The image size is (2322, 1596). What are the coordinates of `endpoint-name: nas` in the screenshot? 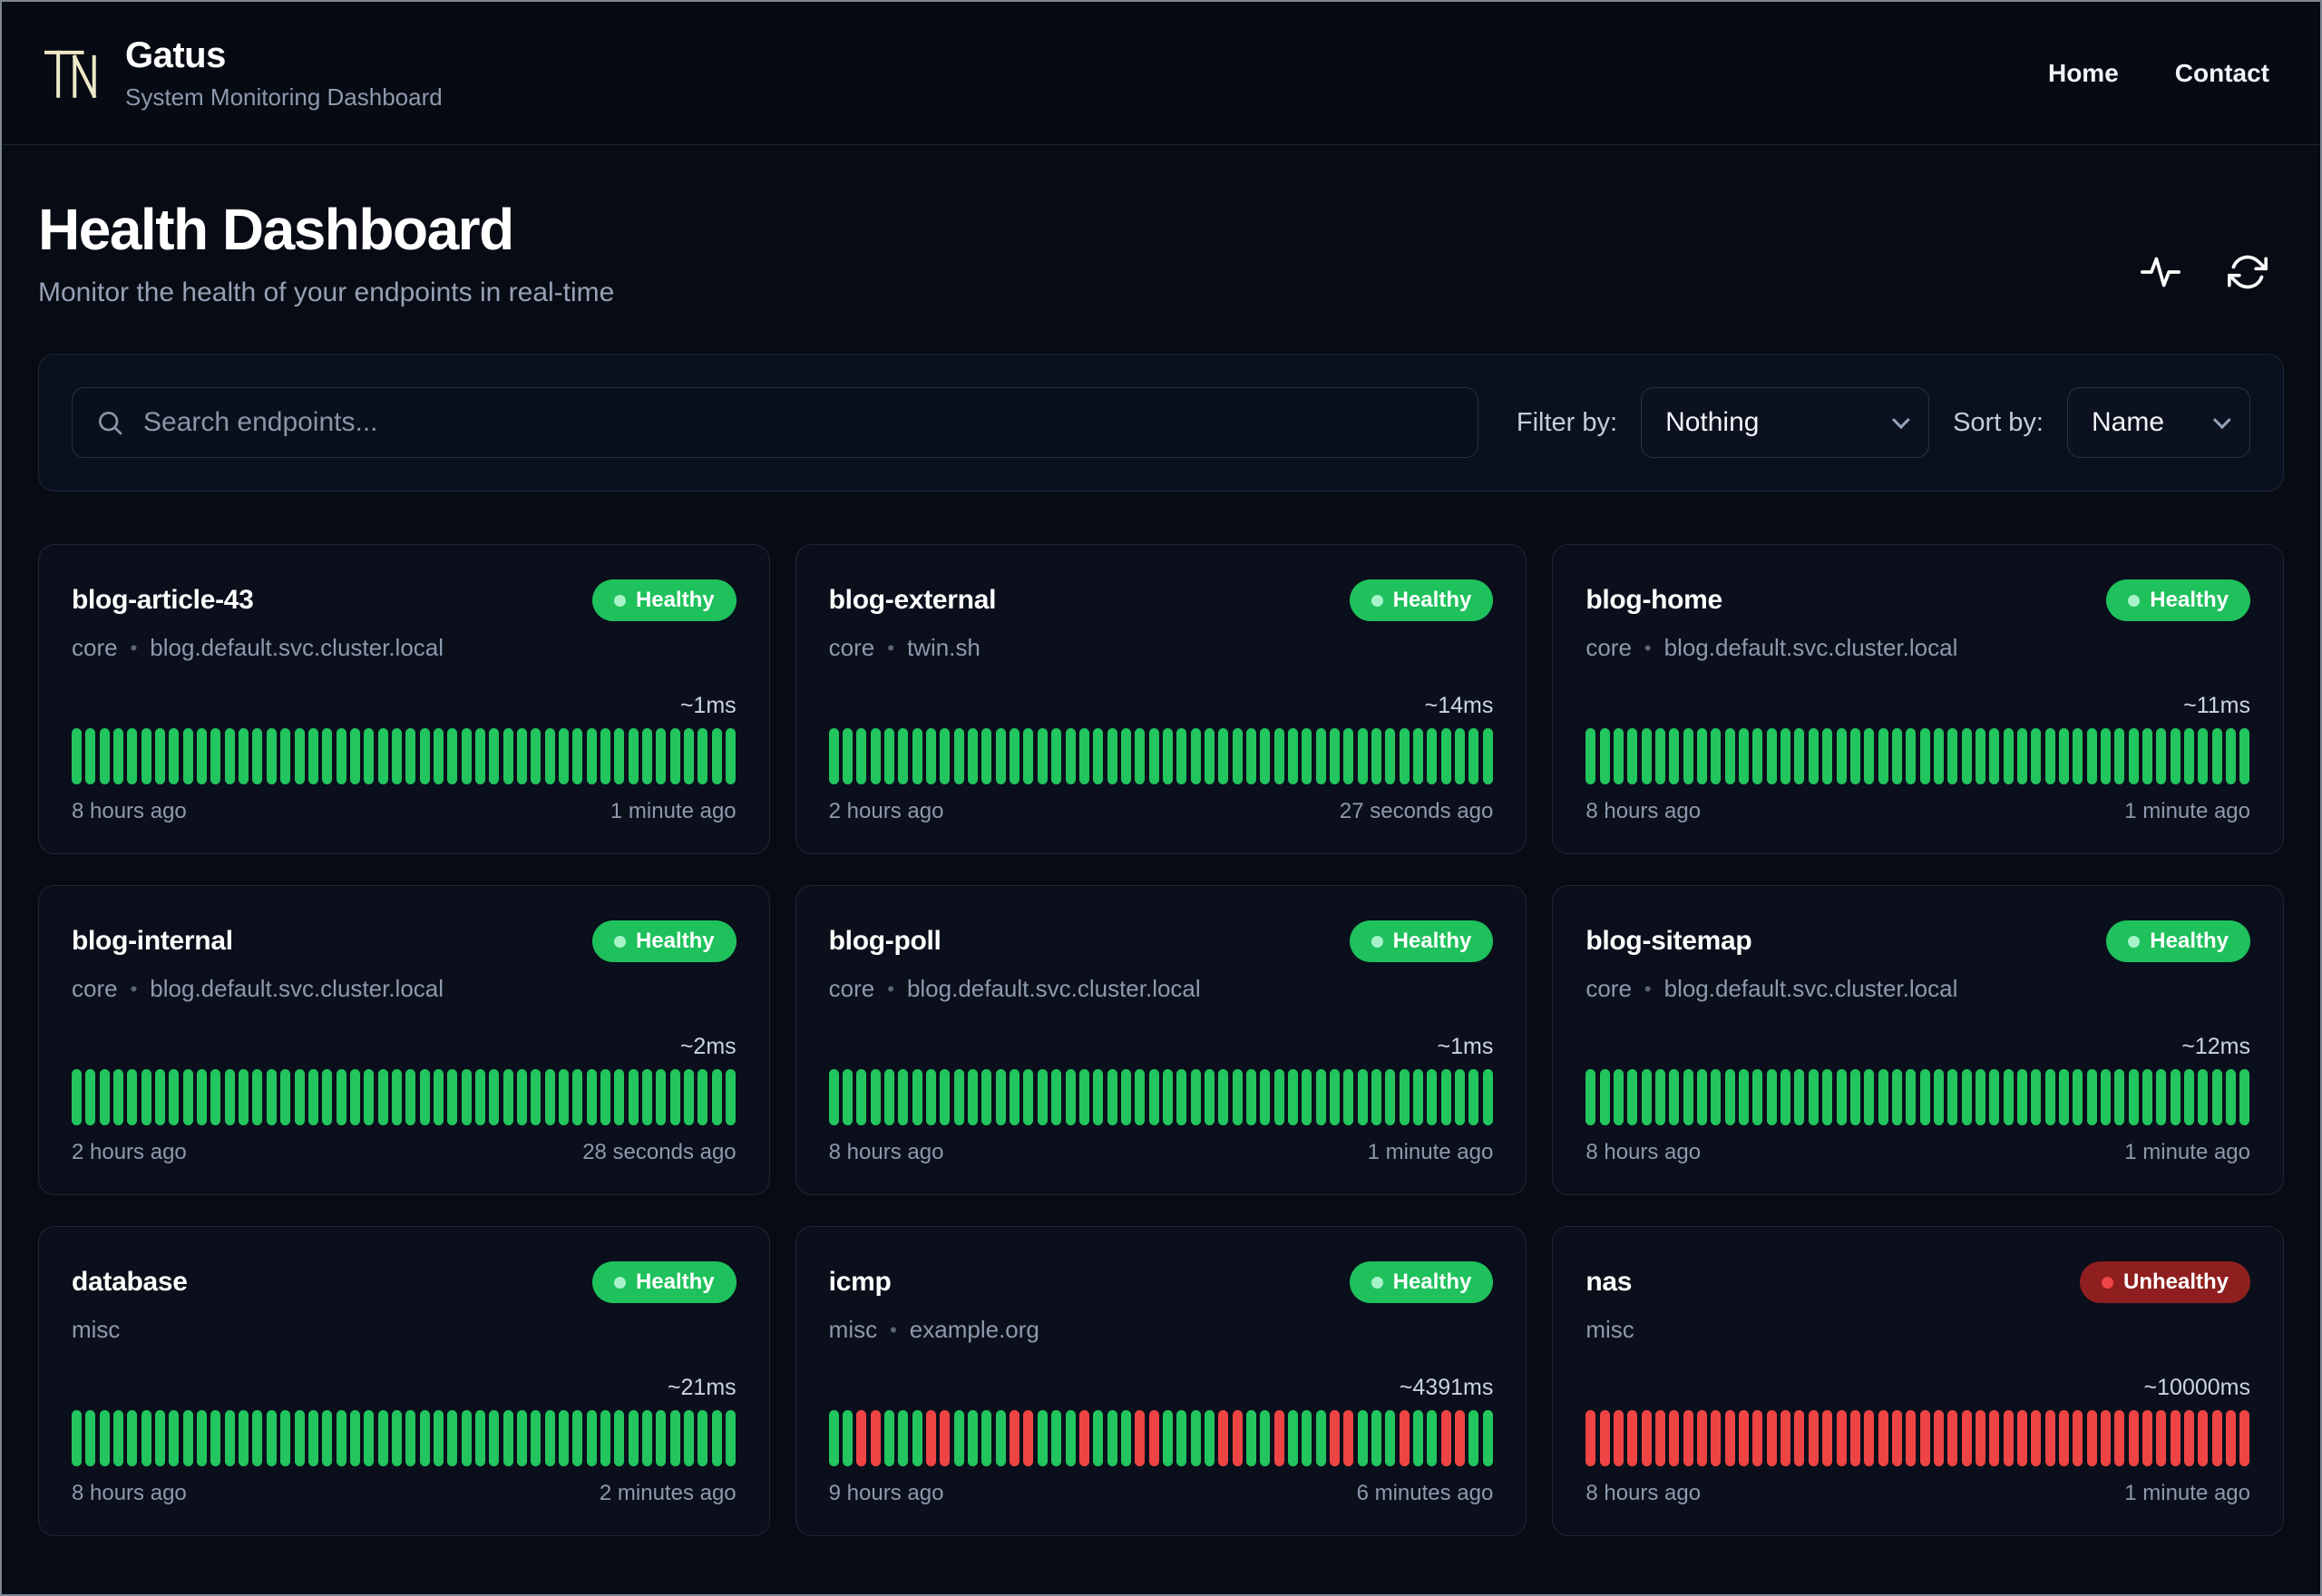 It's located at (1609, 1282).